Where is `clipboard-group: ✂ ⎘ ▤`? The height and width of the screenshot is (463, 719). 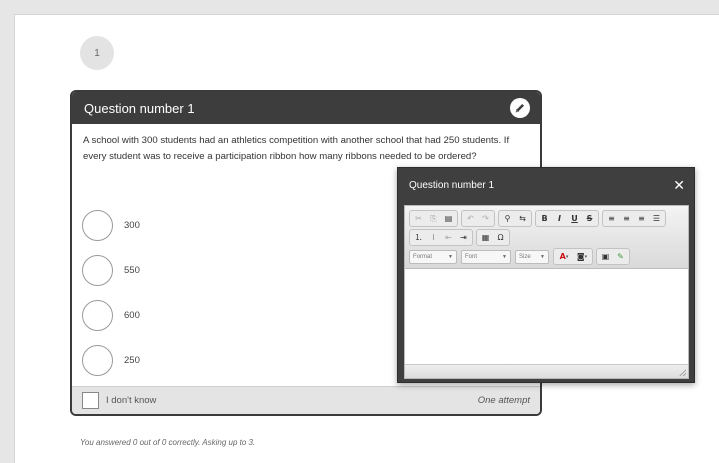 clipboard-group: ✂ ⎘ ▤ is located at coordinates (433, 218).